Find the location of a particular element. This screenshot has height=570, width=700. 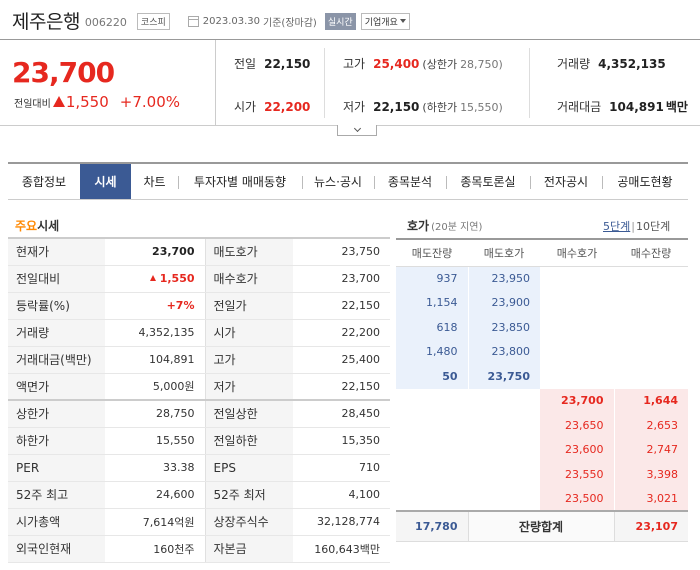

low-price: 저가 22,150 (하한가 15,550) is located at coordinates (423, 107).